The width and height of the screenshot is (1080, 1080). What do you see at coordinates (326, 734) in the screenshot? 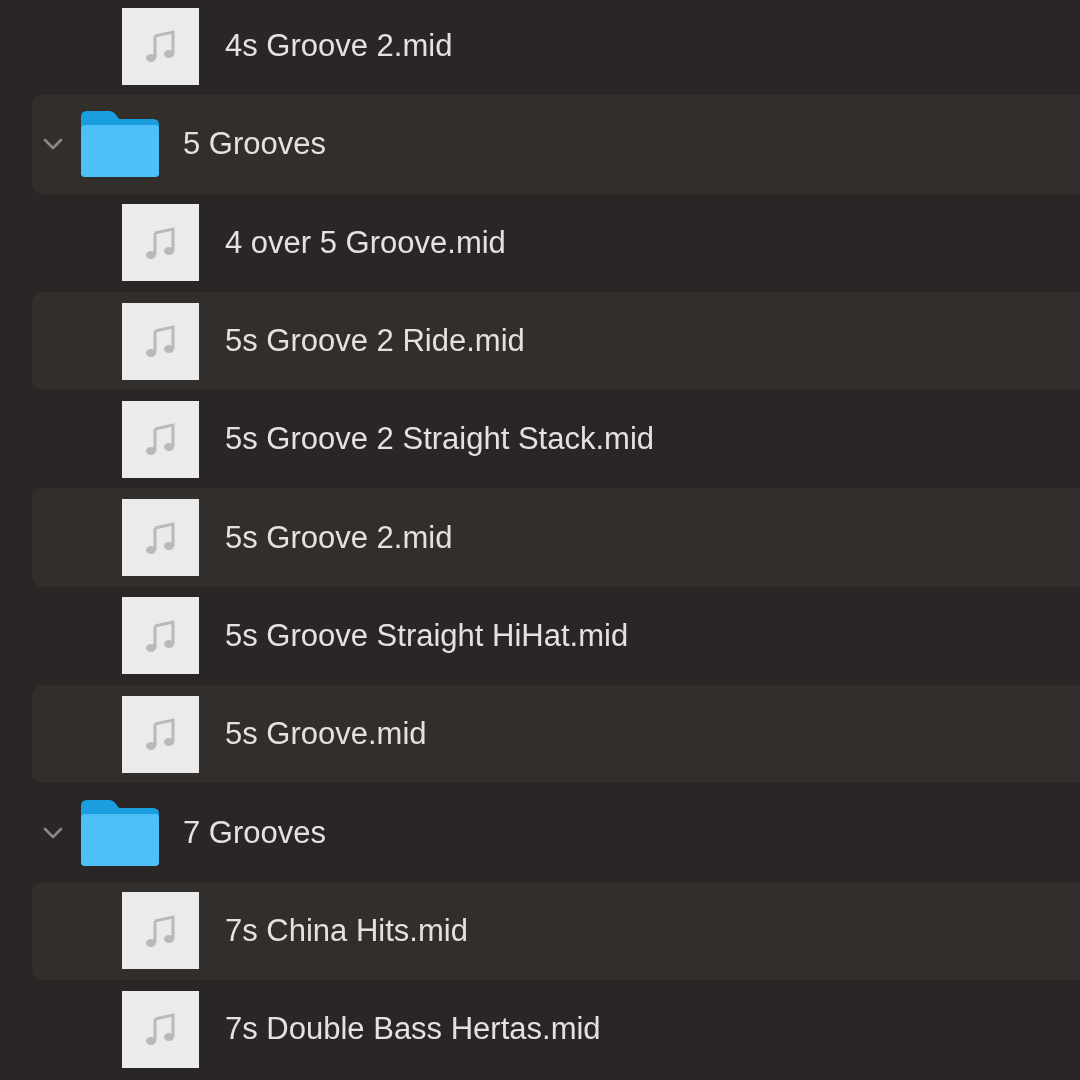
I see `file-name: 5s Groove.mid` at bounding box center [326, 734].